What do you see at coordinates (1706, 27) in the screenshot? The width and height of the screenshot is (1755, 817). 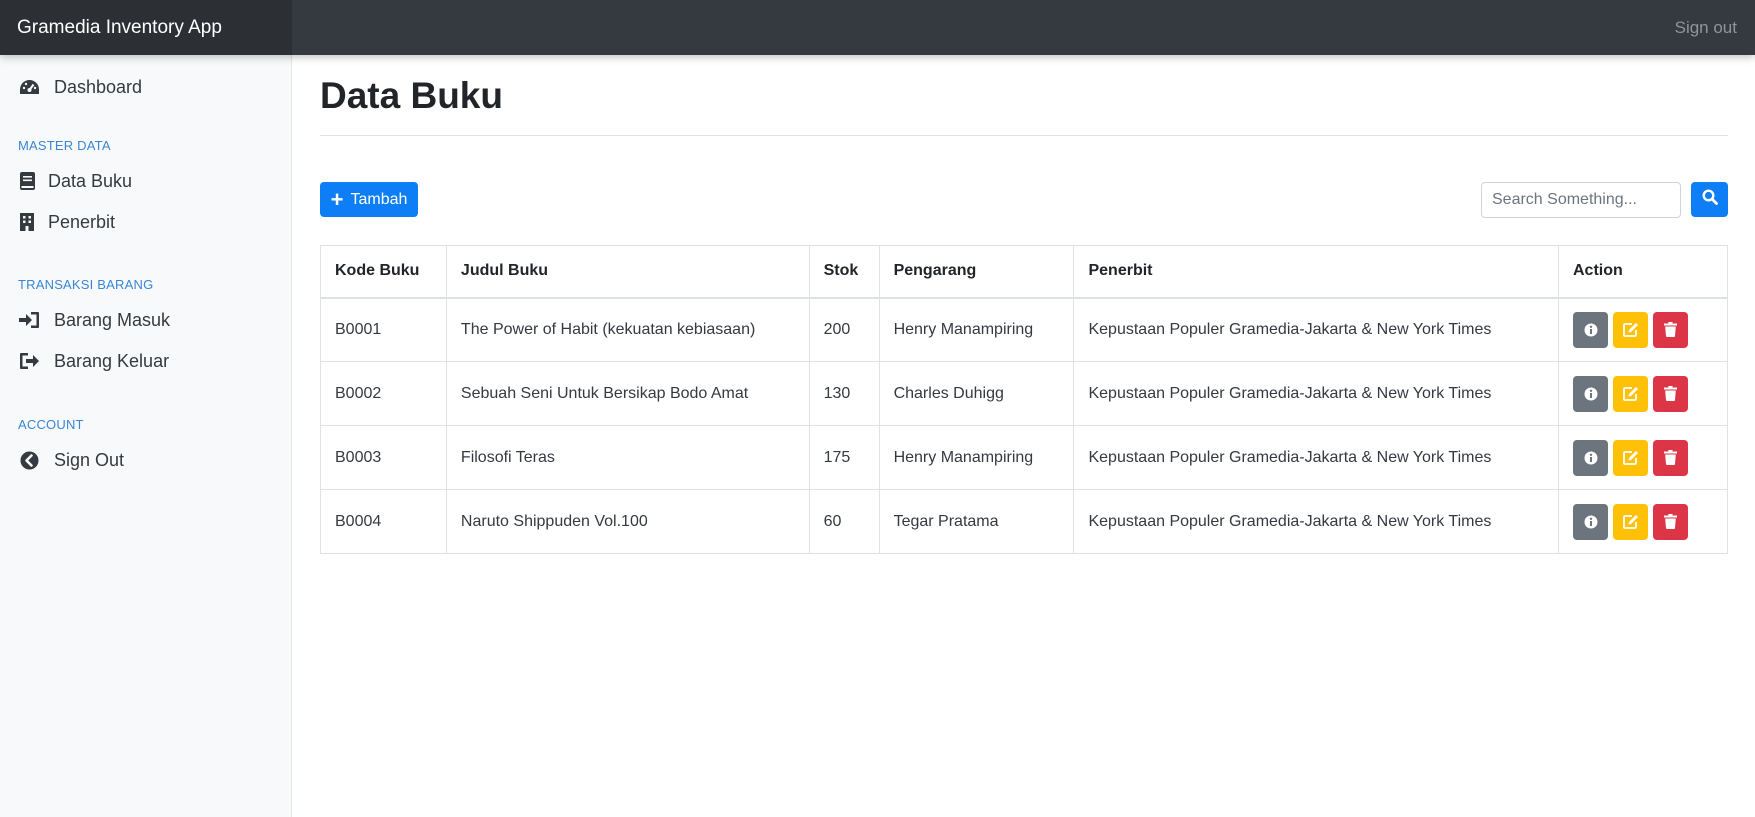 I see `sign-out-link: Sign out` at bounding box center [1706, 27].